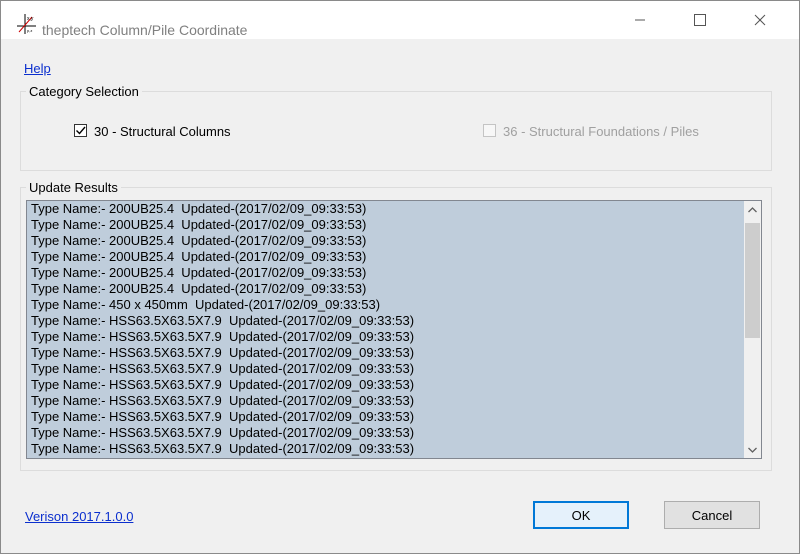 The height and width of the screenshot is (554, 800). Describe the element at coordinates (489, 130) in the screenshot. I see `structural-foundations-checkbox` at that location.